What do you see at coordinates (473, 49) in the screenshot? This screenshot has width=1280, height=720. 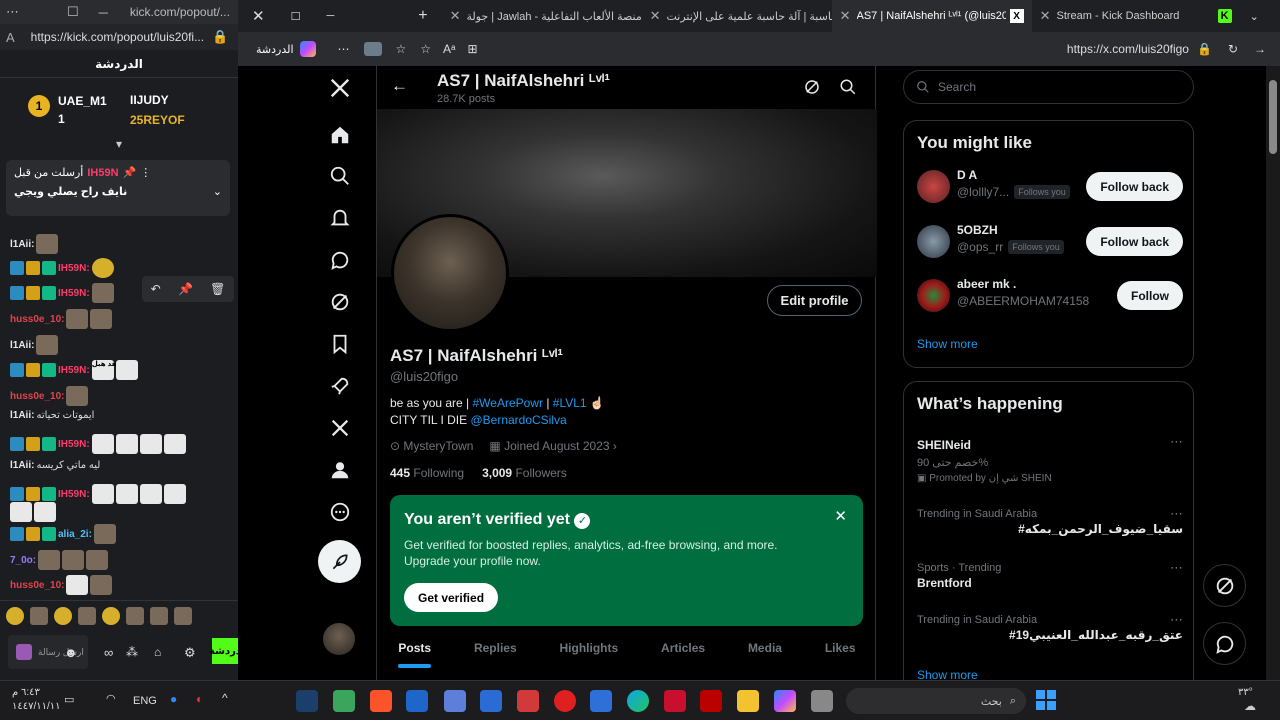 I see `reader-icon: ⊞` at bounding box center [473, 49].